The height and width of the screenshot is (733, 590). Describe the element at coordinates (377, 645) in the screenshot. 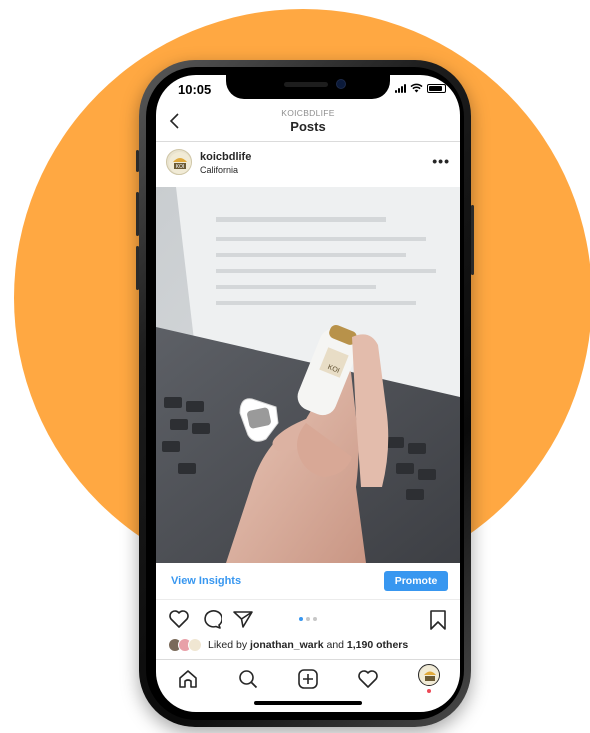

I see `likes-count: 1,190 others` at that location.